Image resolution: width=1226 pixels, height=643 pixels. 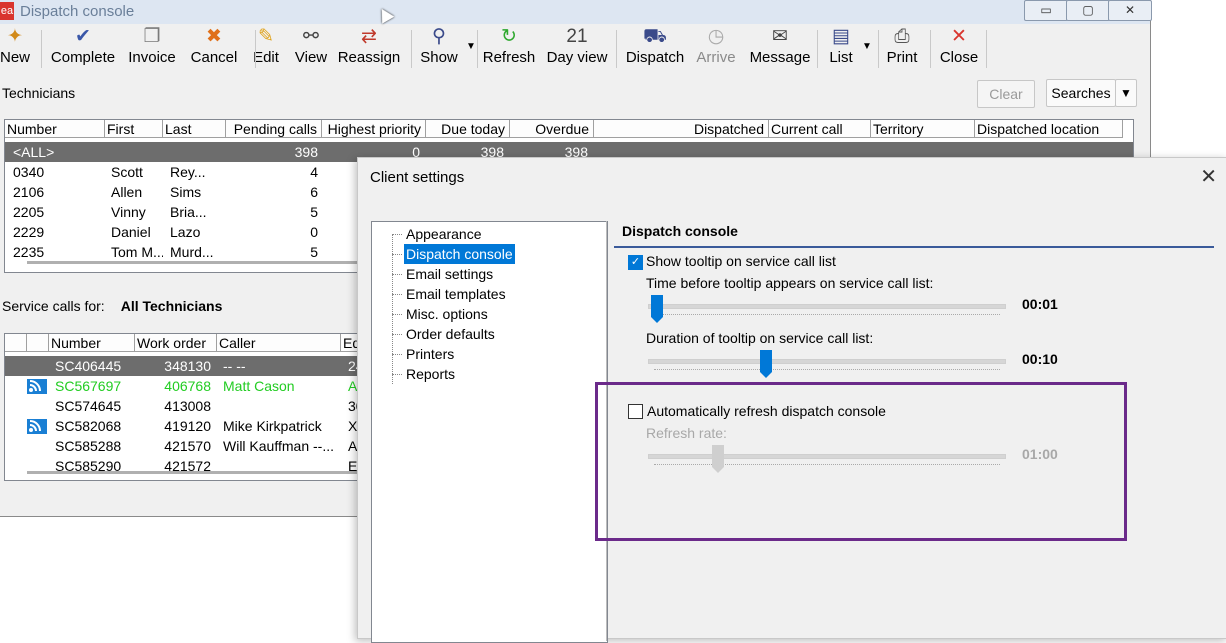 What do you see at coordinates (1046, 10) in the screenshot?
I see `minimize-button: ▭` at bounding box center [1046, 10].